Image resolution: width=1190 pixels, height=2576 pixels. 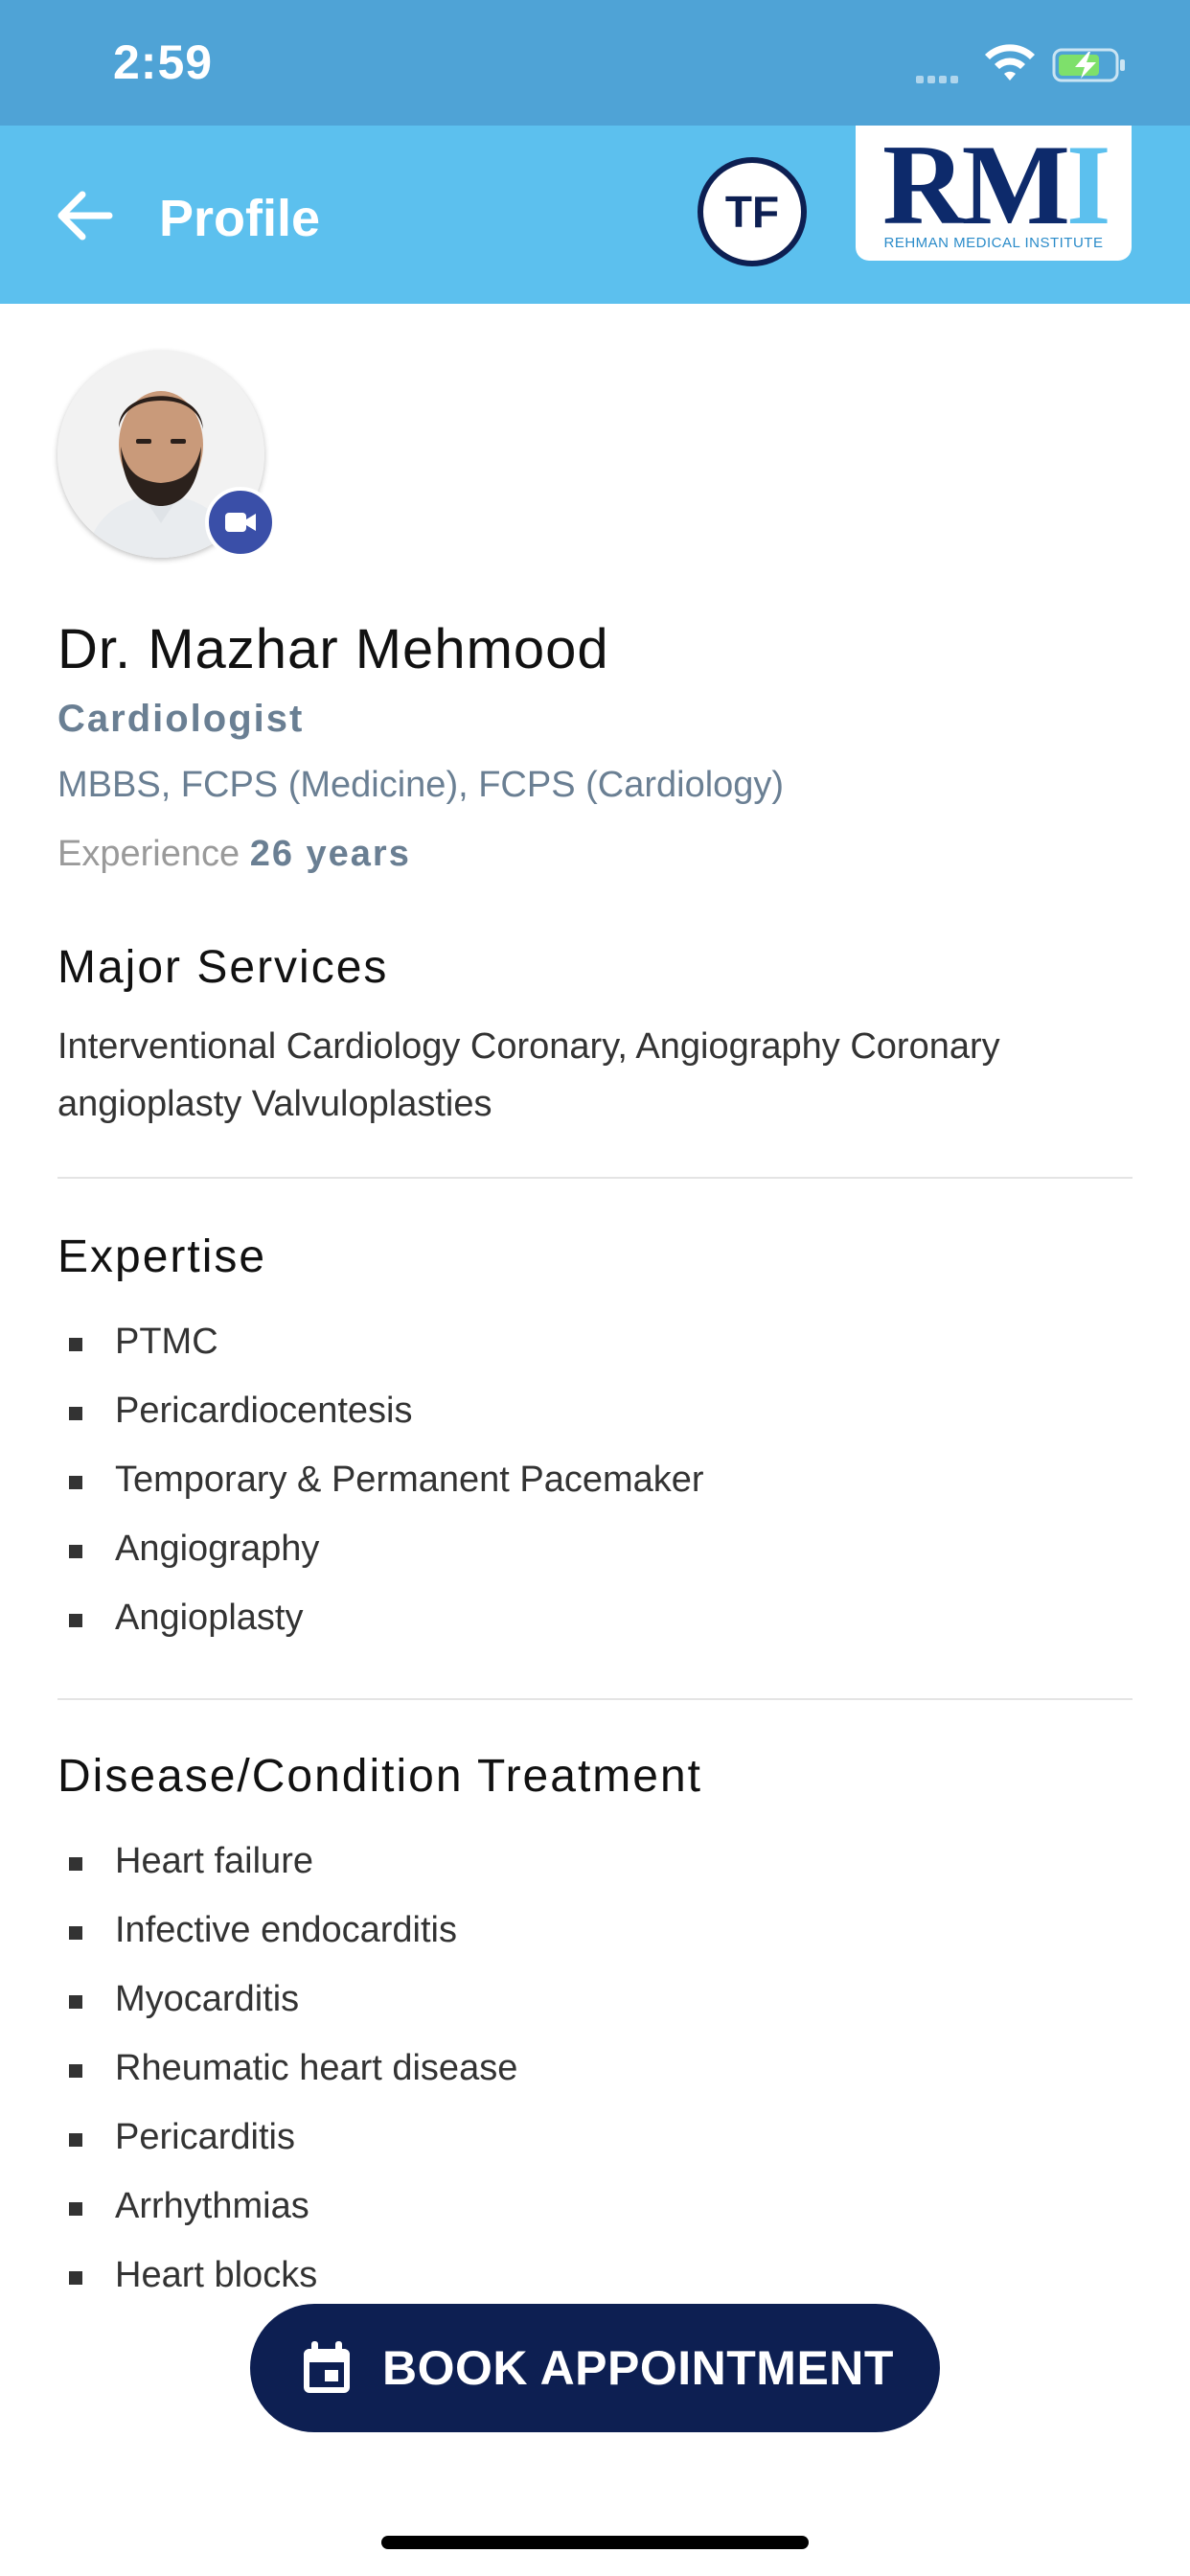 What do you see at coordinates (381, 1341) in the screenshot?
I see `list-item: PTMC` at bounding box center [381, 1341].